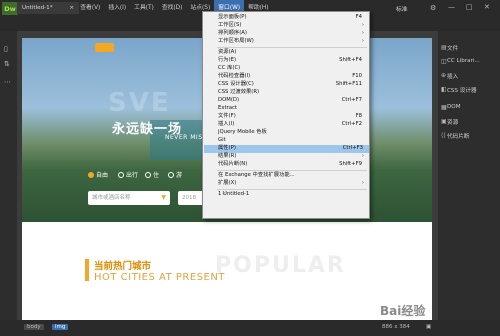 The width and height of the screenshot is (500, 336). What do you see at coordinates (34, 327) in the screenshot?
I see `tag-selector-body: body` at bounding box center [34, 327].